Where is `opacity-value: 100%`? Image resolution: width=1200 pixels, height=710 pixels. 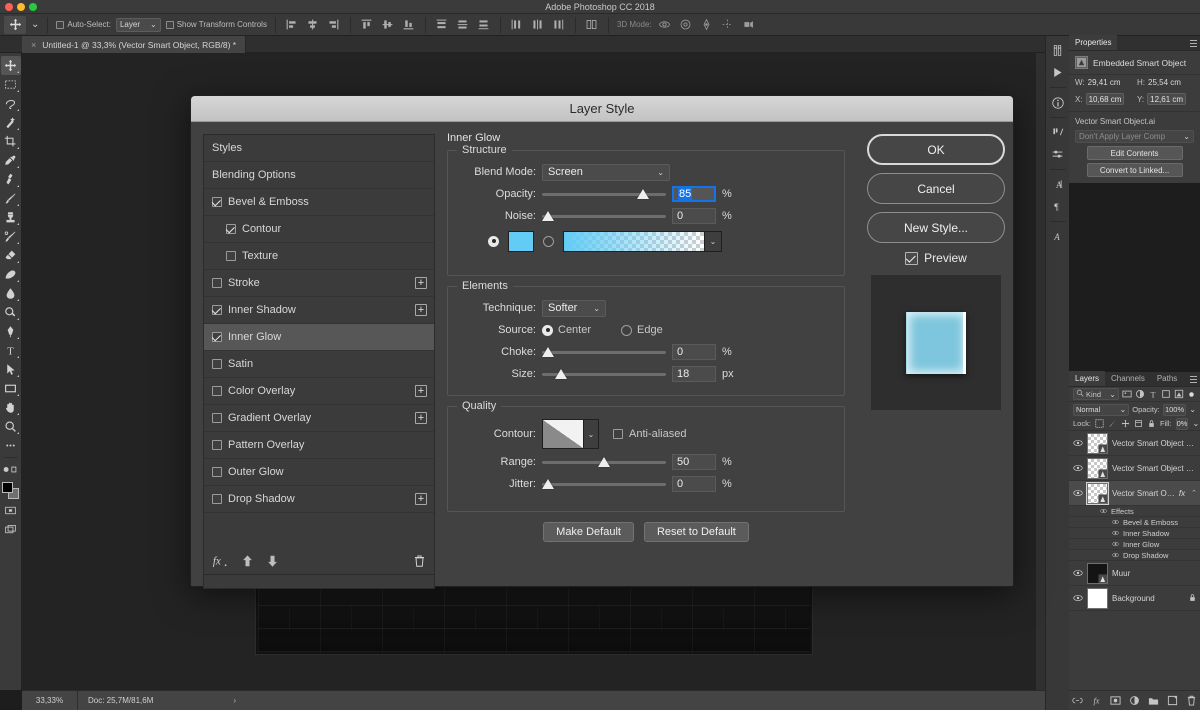 opacity-value: 100% is located at coordinates (1174, 409).